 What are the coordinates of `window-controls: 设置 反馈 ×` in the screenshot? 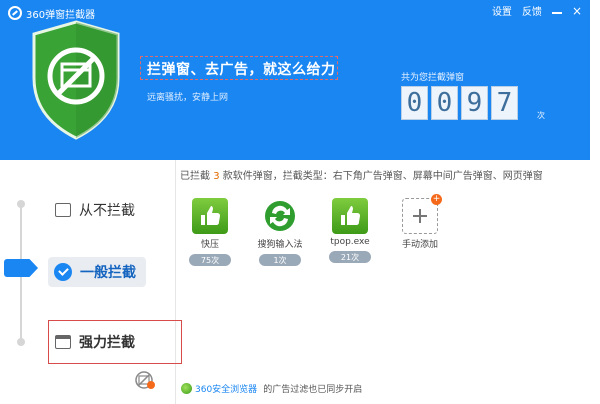 It's located at (537, 11).